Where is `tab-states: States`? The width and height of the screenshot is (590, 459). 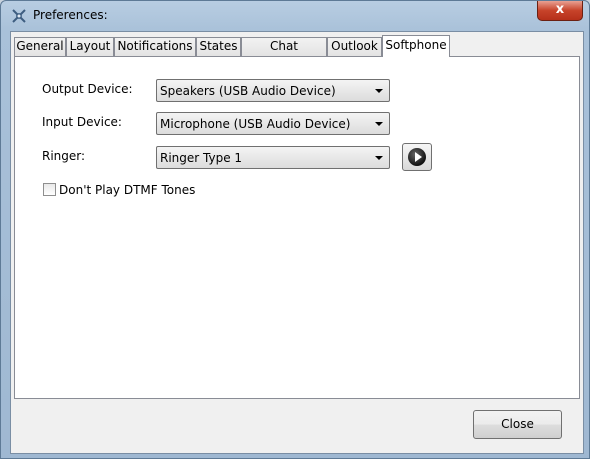 tab-states: States is located at coordinates (218, 46).